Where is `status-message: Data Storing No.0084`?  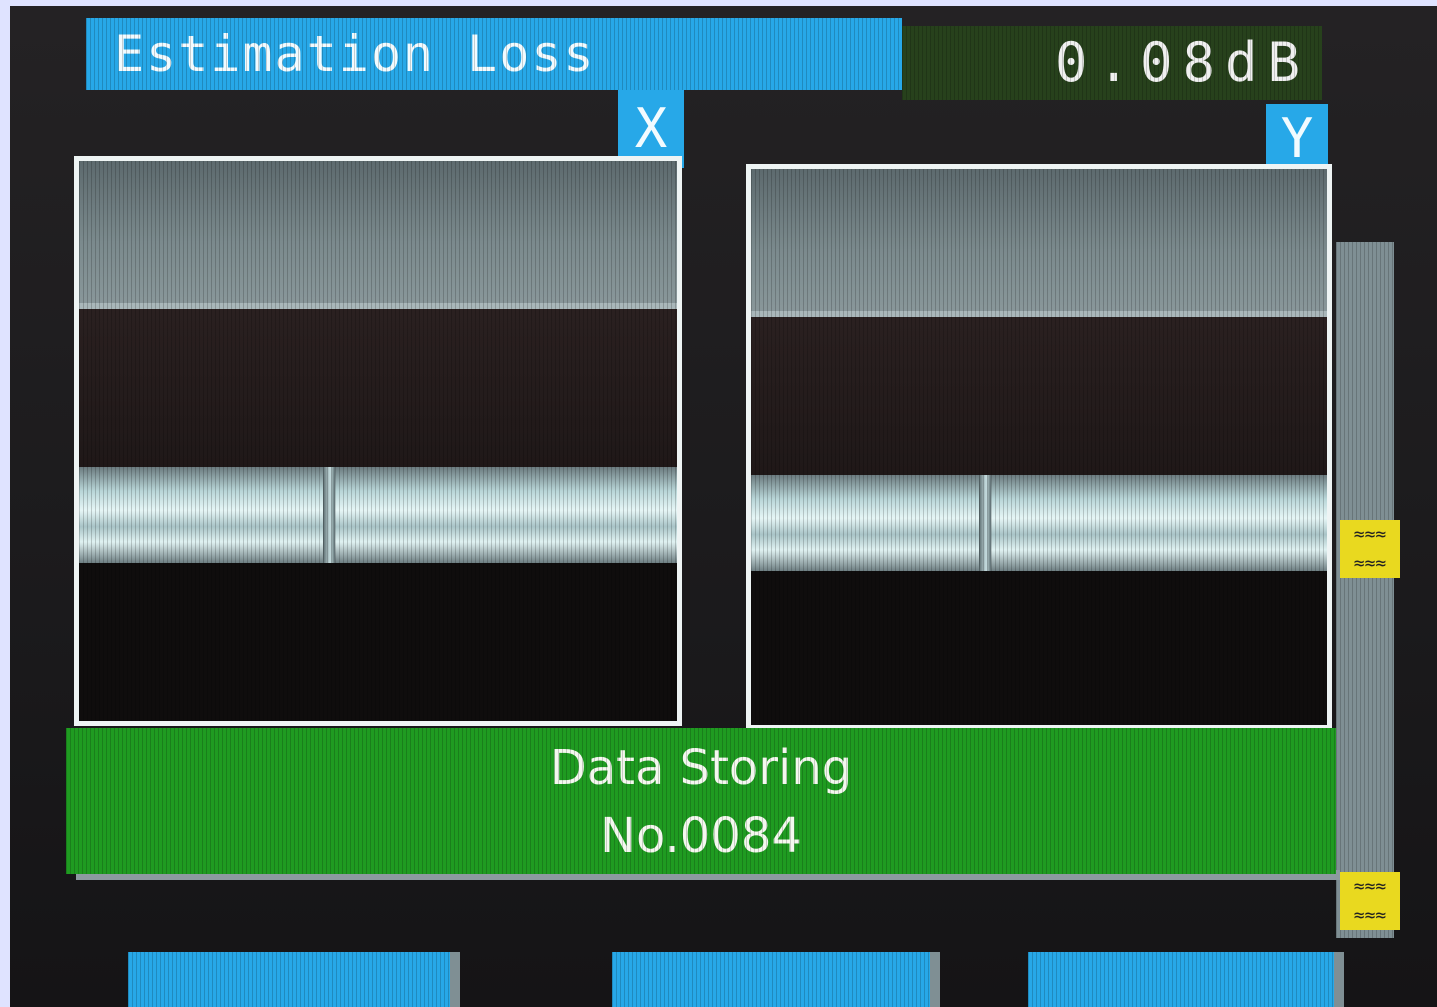
status-message: Data Storing No.0084 is located at coordinates (701, 801).